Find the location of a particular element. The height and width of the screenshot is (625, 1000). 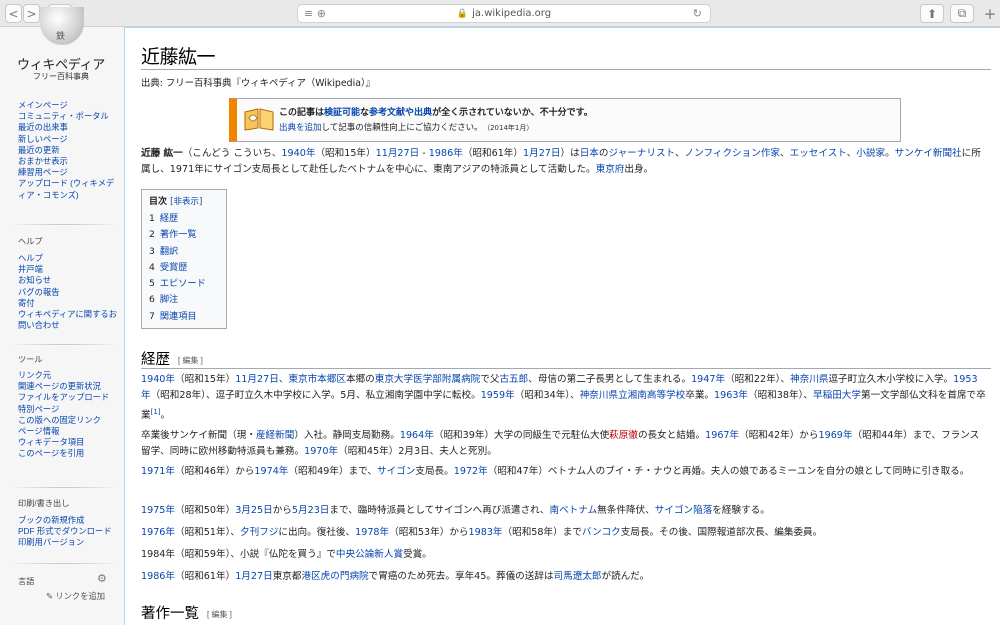

sidebar-item: ヘルプ is located at coordinates (68, 258).